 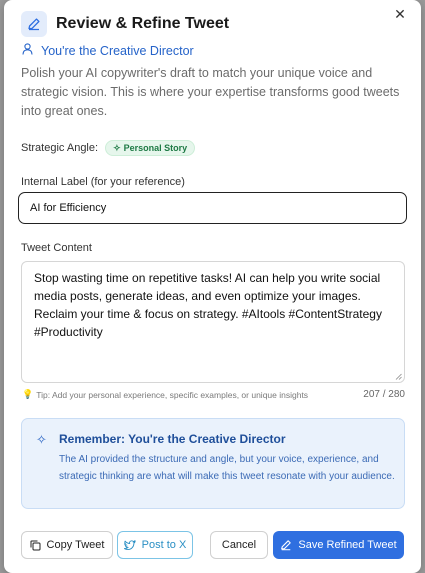 I want to click on angle-badge-text: Personal Story, so click(x=155, y=148).